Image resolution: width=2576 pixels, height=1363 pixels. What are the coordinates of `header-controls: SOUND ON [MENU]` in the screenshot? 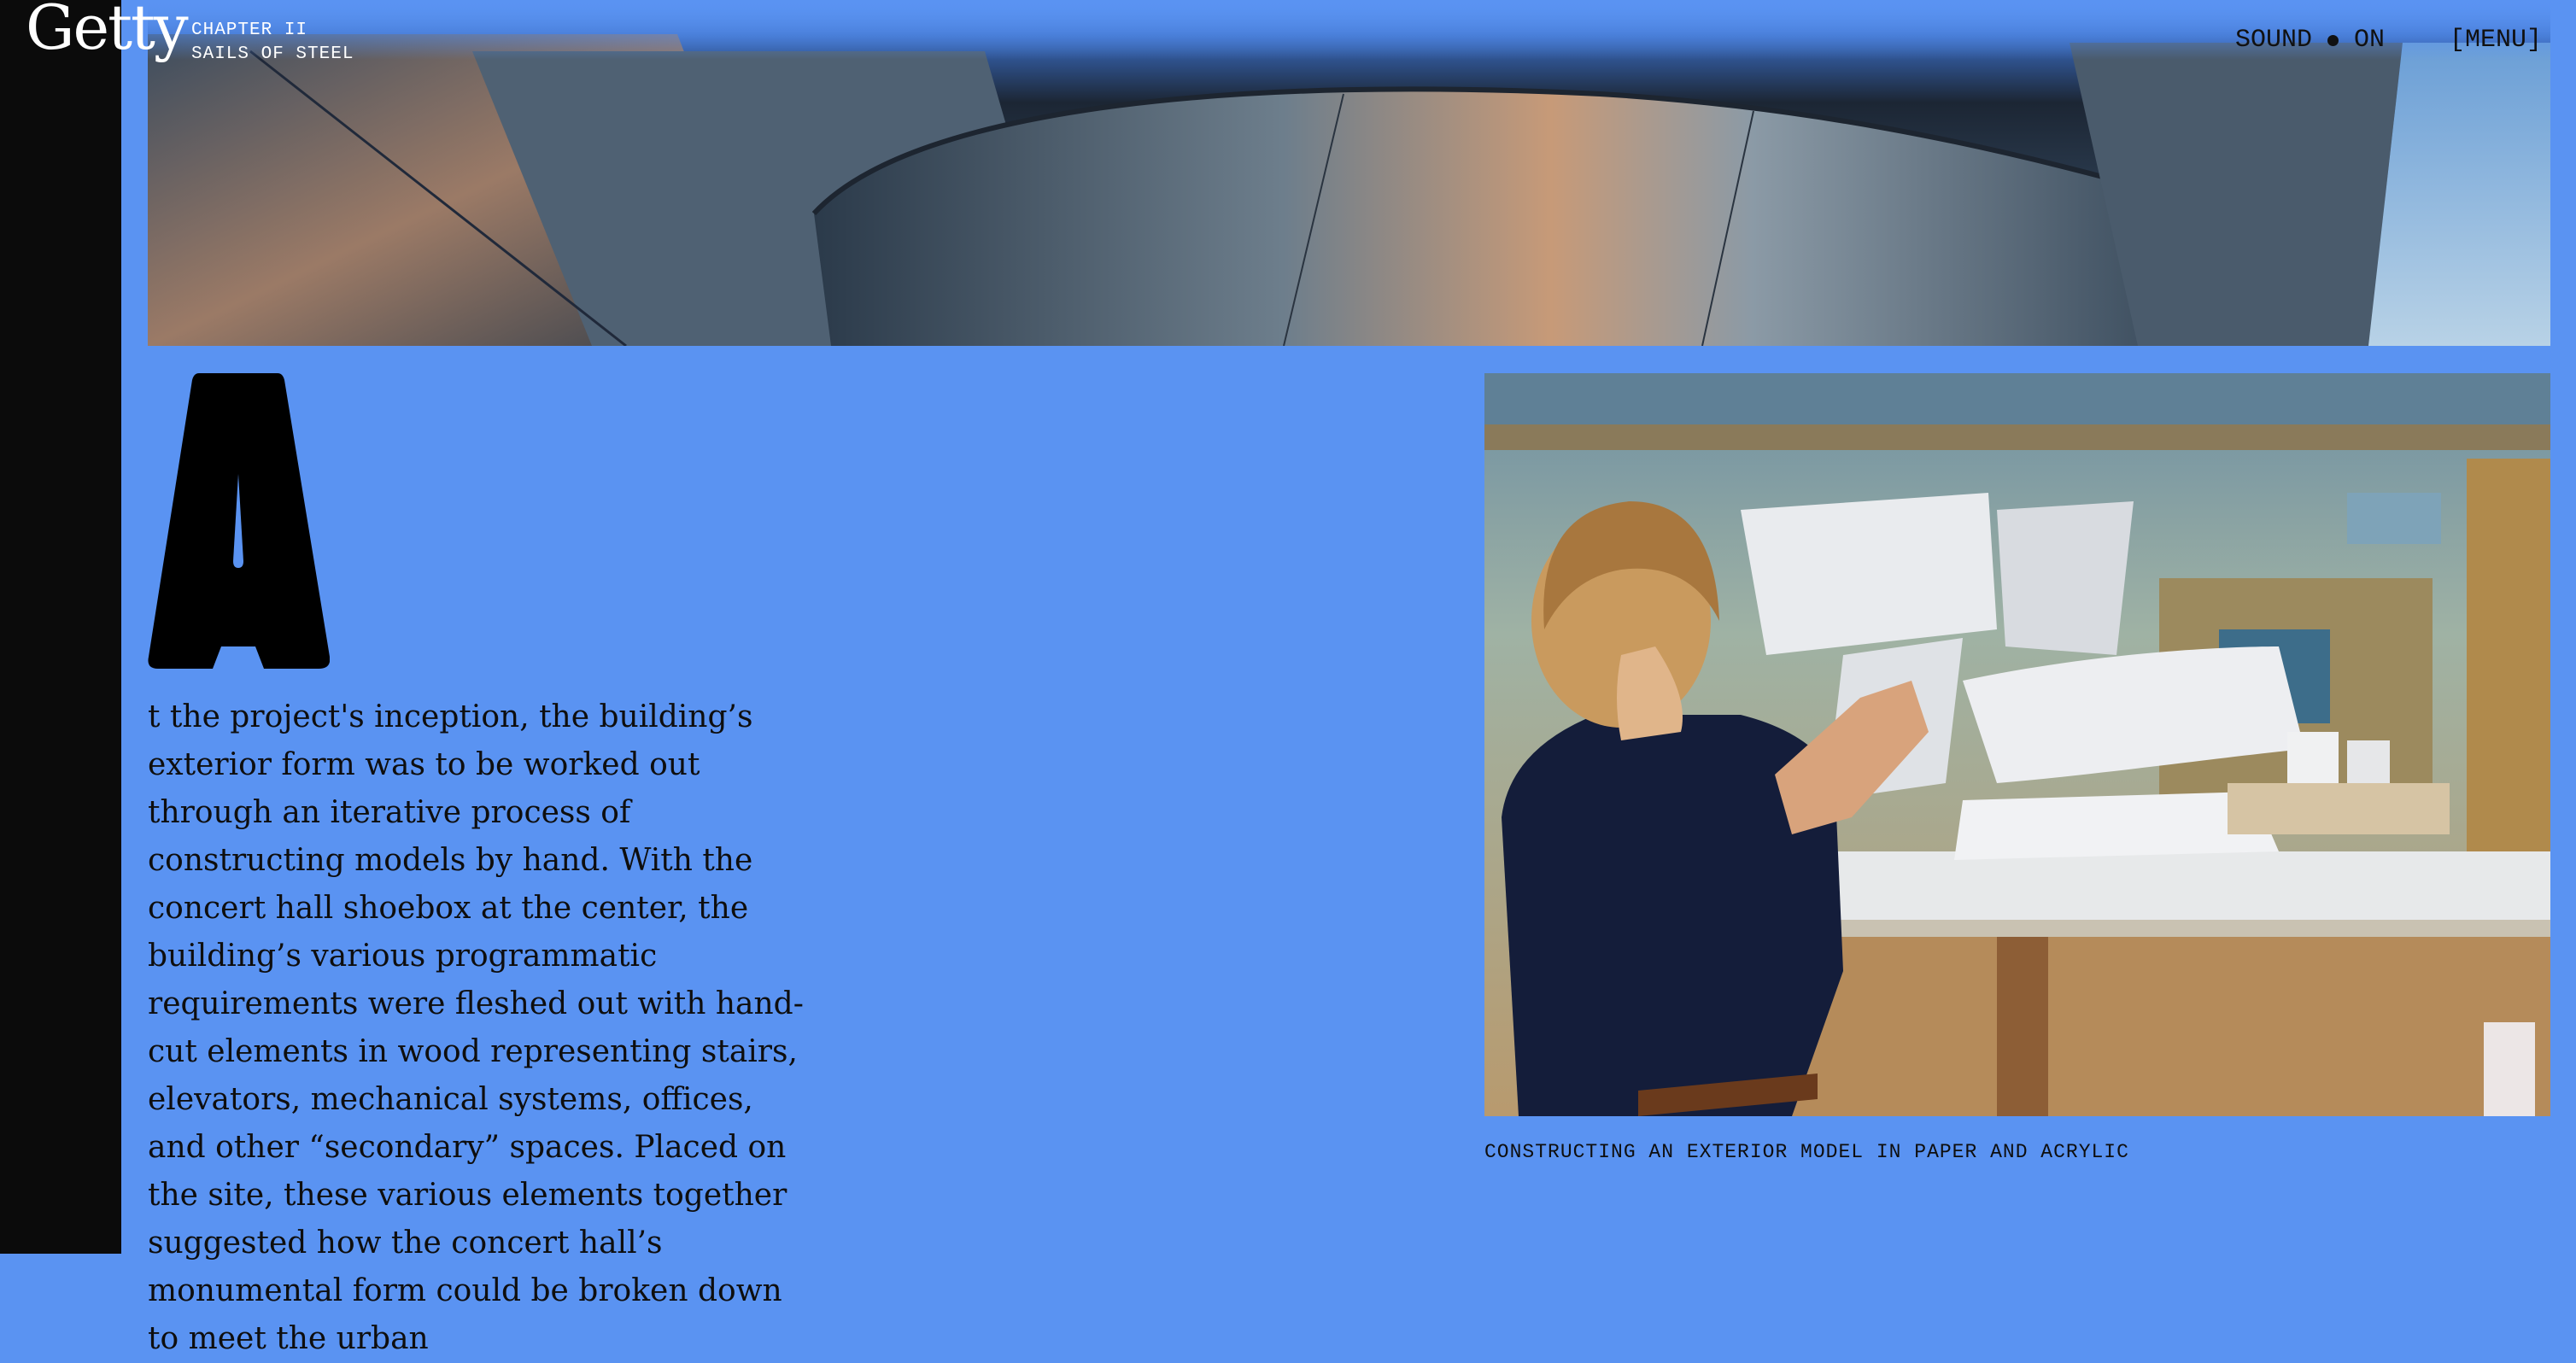 It's located at (2388, 40).